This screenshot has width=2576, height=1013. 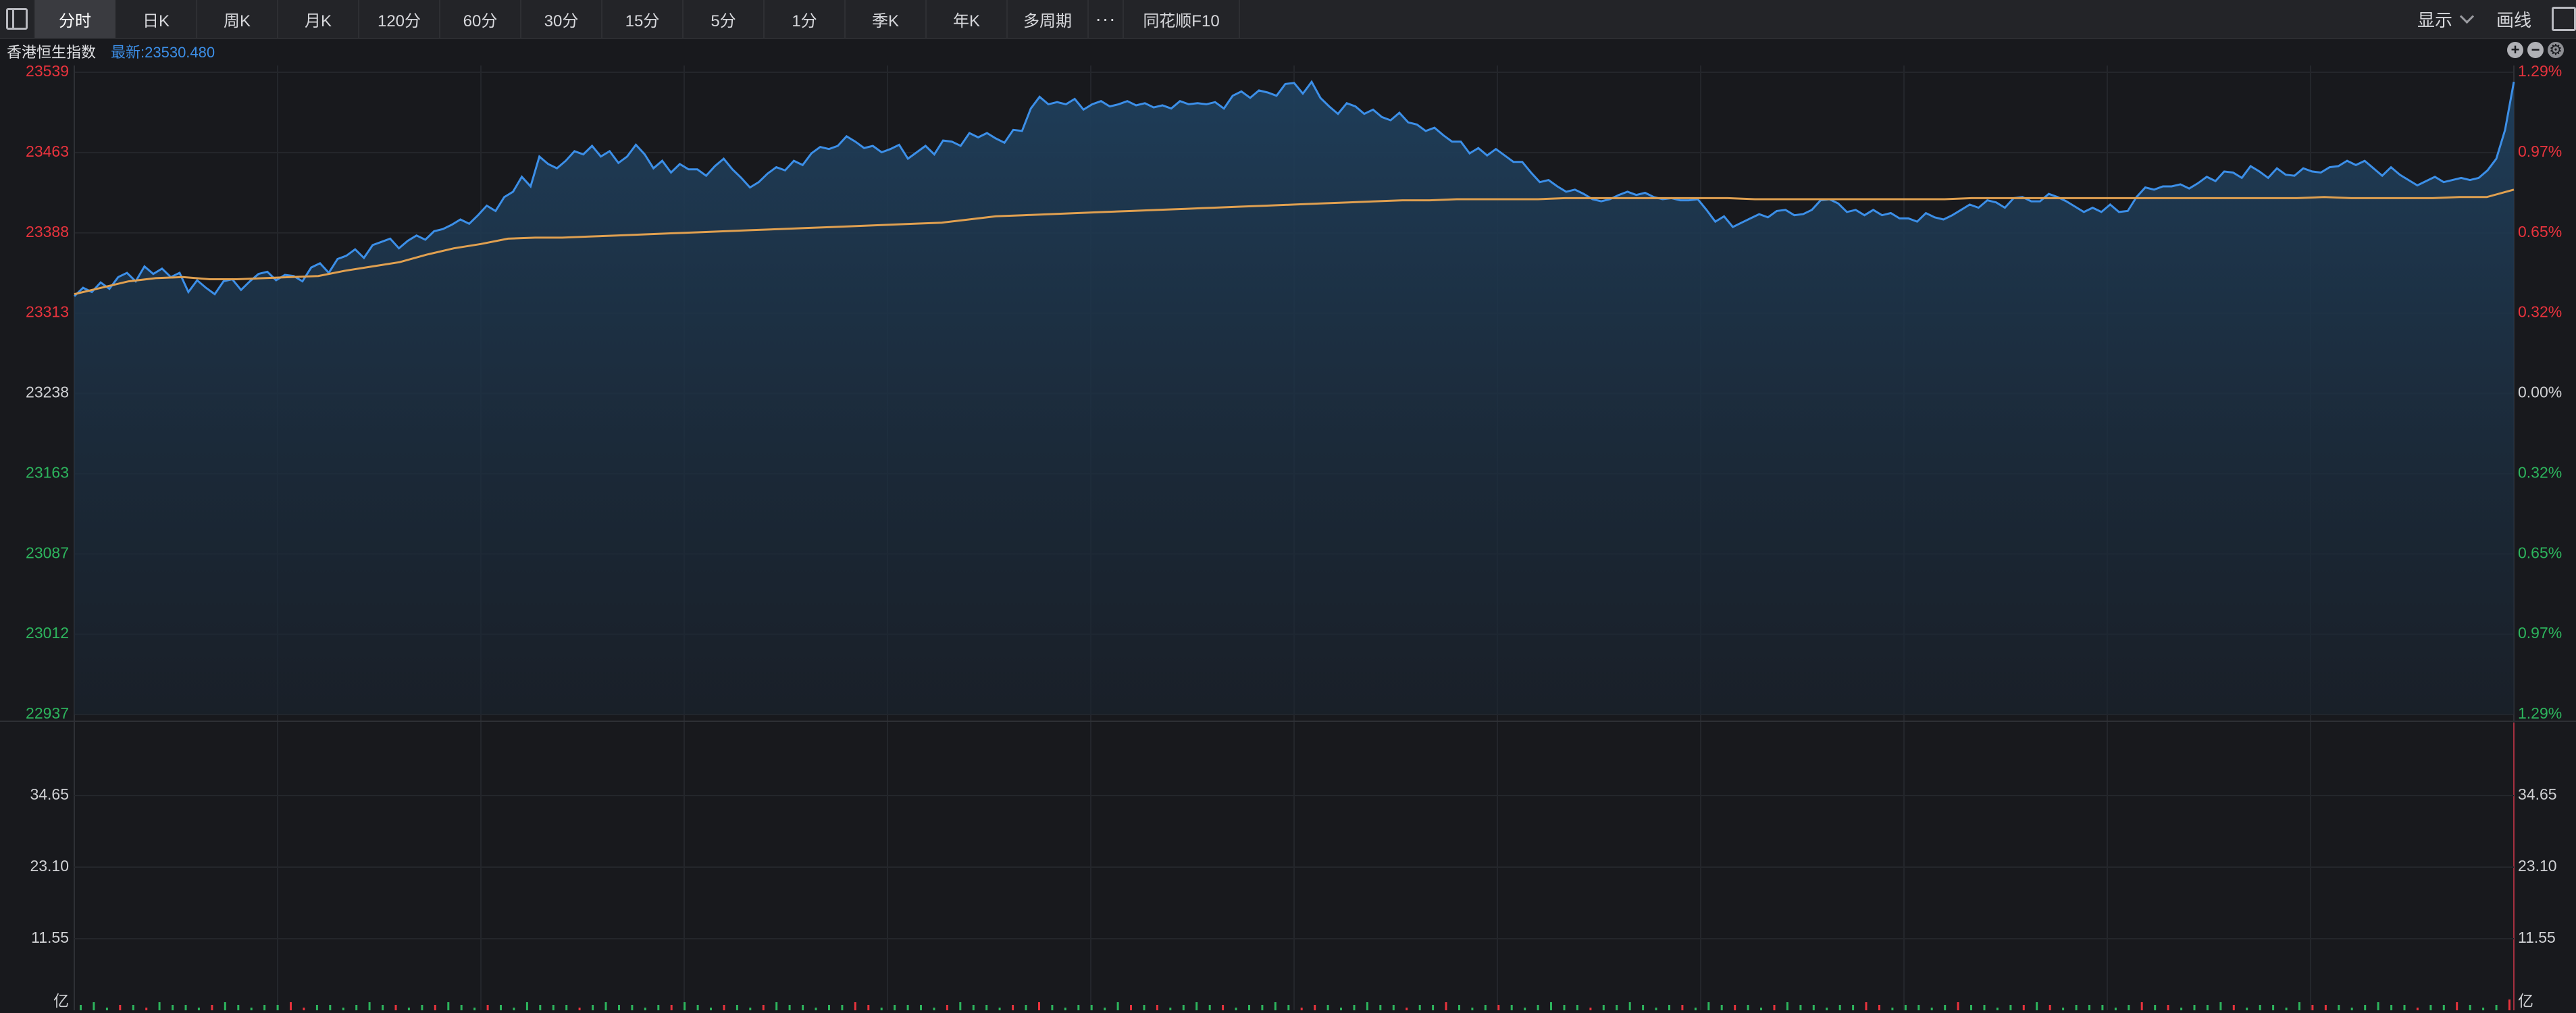 What do you see at coordinates (50, 794) in the screenshot?
I see `volume-tick-label: 34.65` at bounding box center [50, 794].